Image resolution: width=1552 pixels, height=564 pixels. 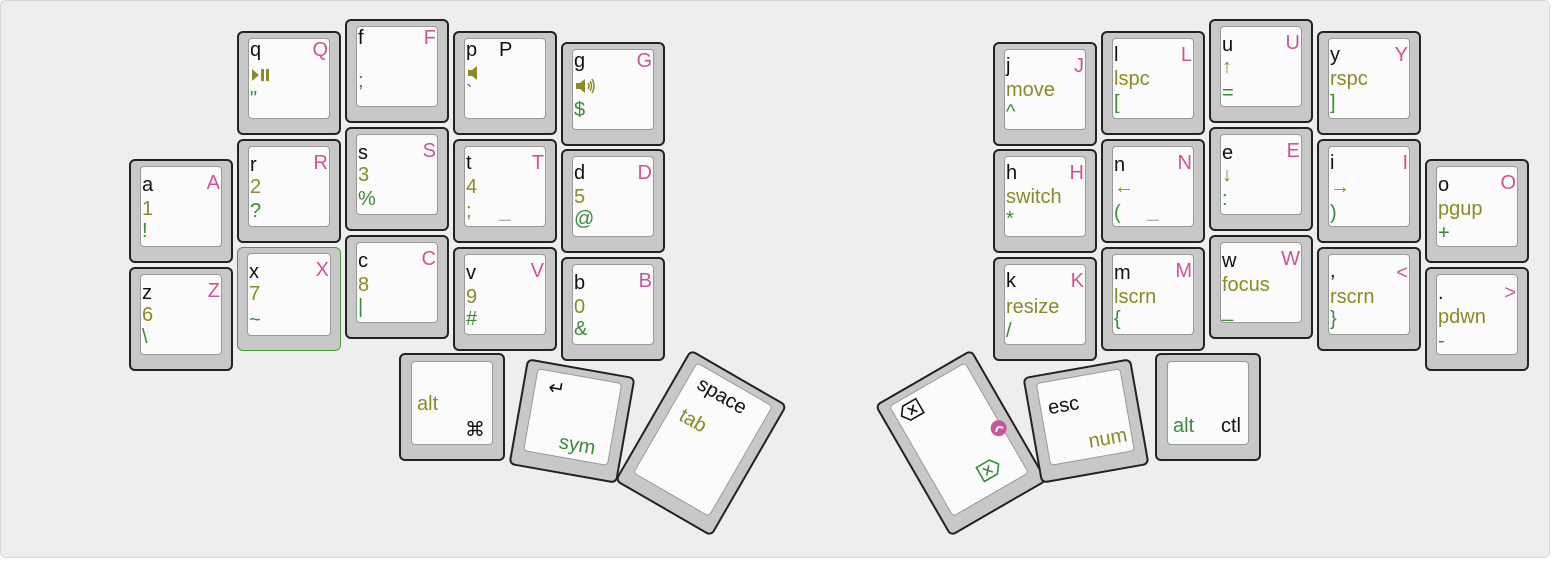 I want to click on key-u-shift: U, so click(x=1292, y=43).